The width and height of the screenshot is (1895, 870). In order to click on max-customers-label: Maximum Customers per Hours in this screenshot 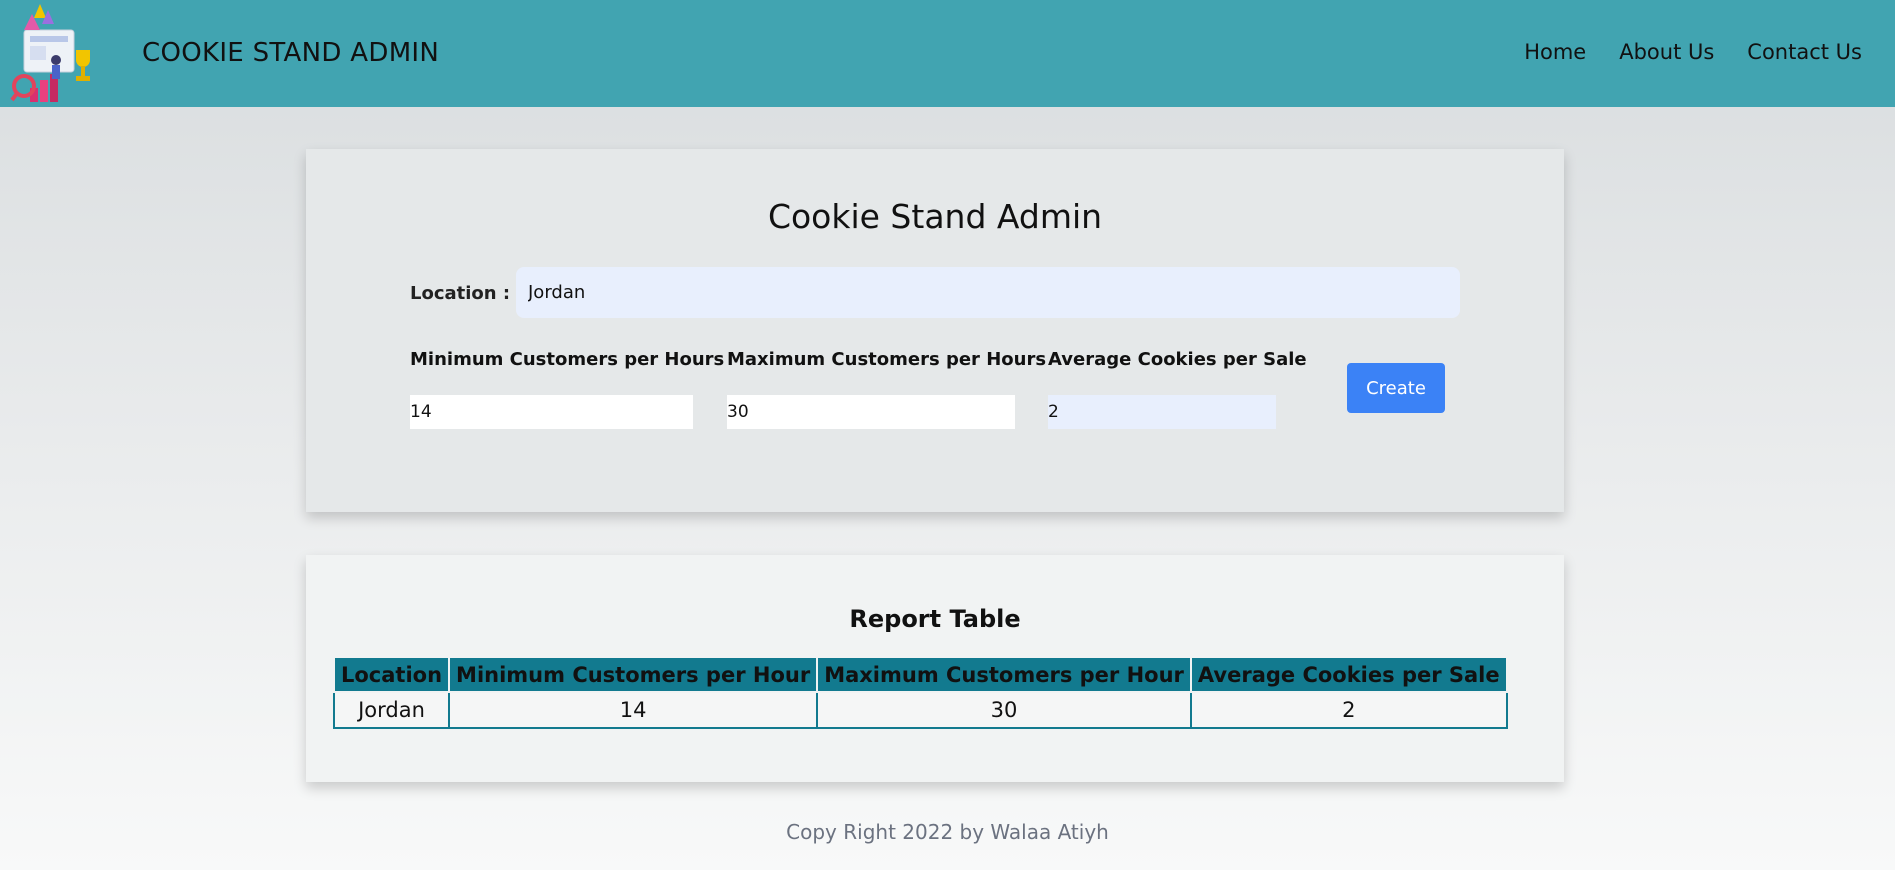, I will do `click(887, 359)`.